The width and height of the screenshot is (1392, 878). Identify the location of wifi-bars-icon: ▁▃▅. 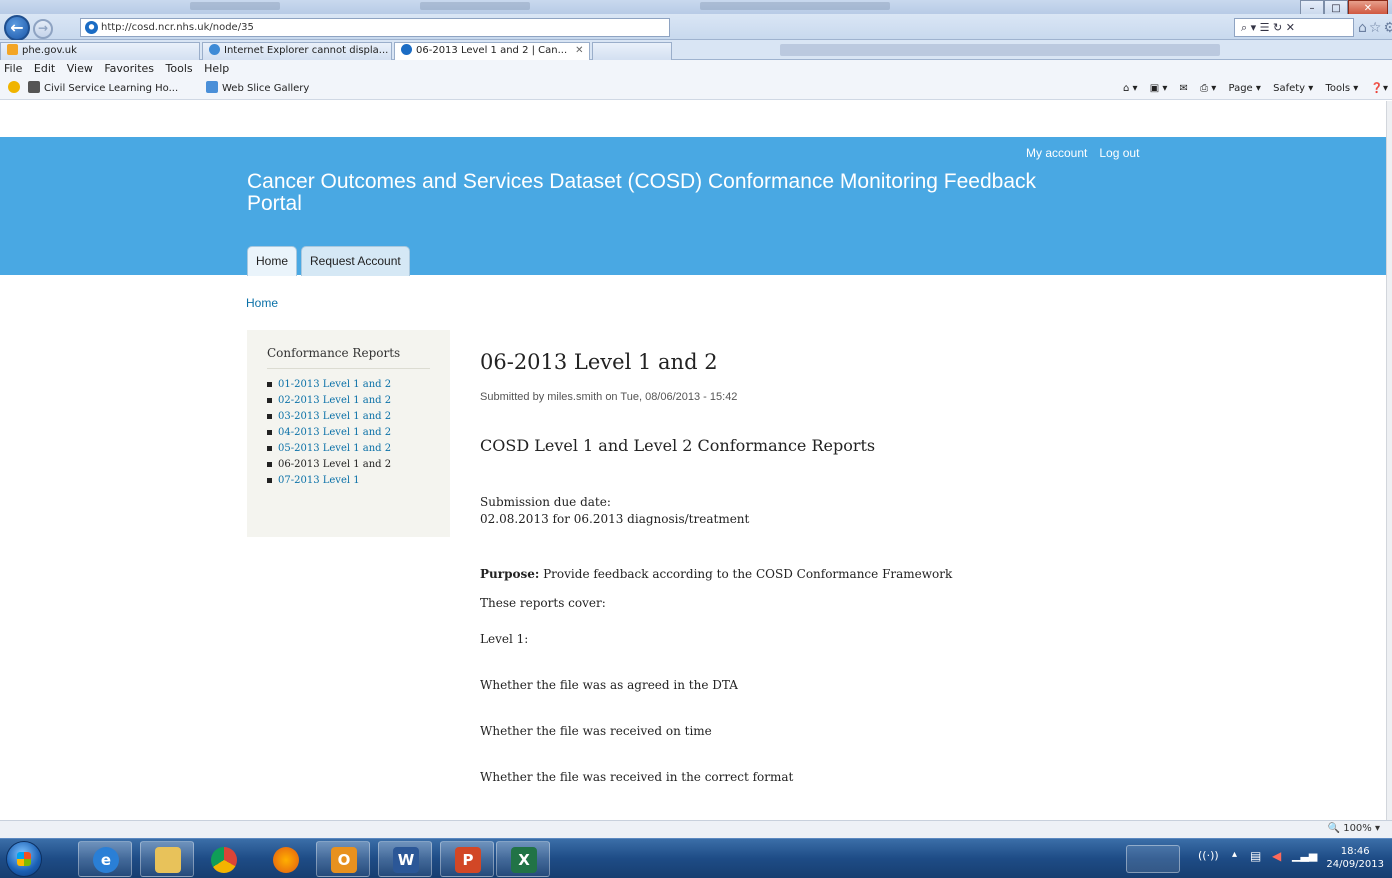
(1304, 858).